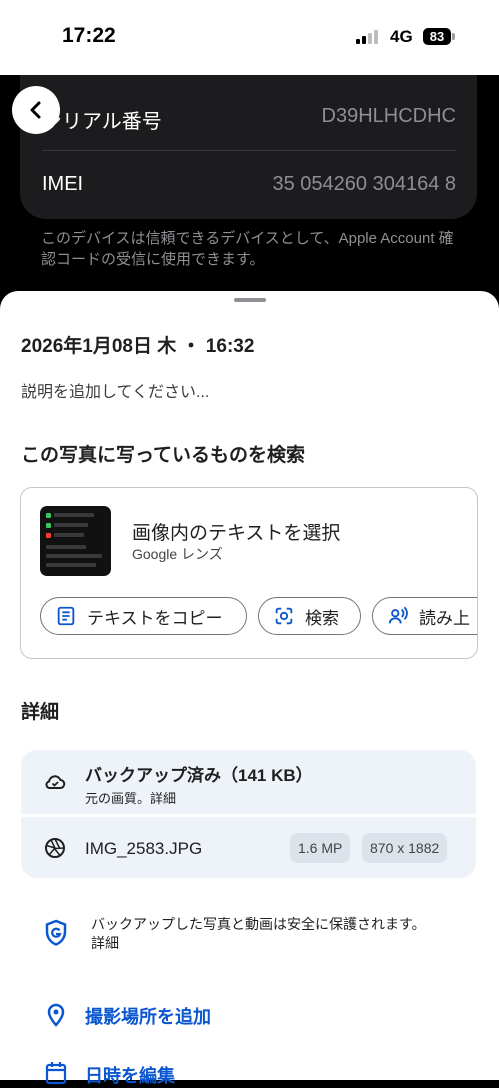 This screenshot has width=499, height=1088. What do you see at coordinates (89, 35) in the screenshot?
I see `status-time: 17:22` at bounding box center [89, 35].